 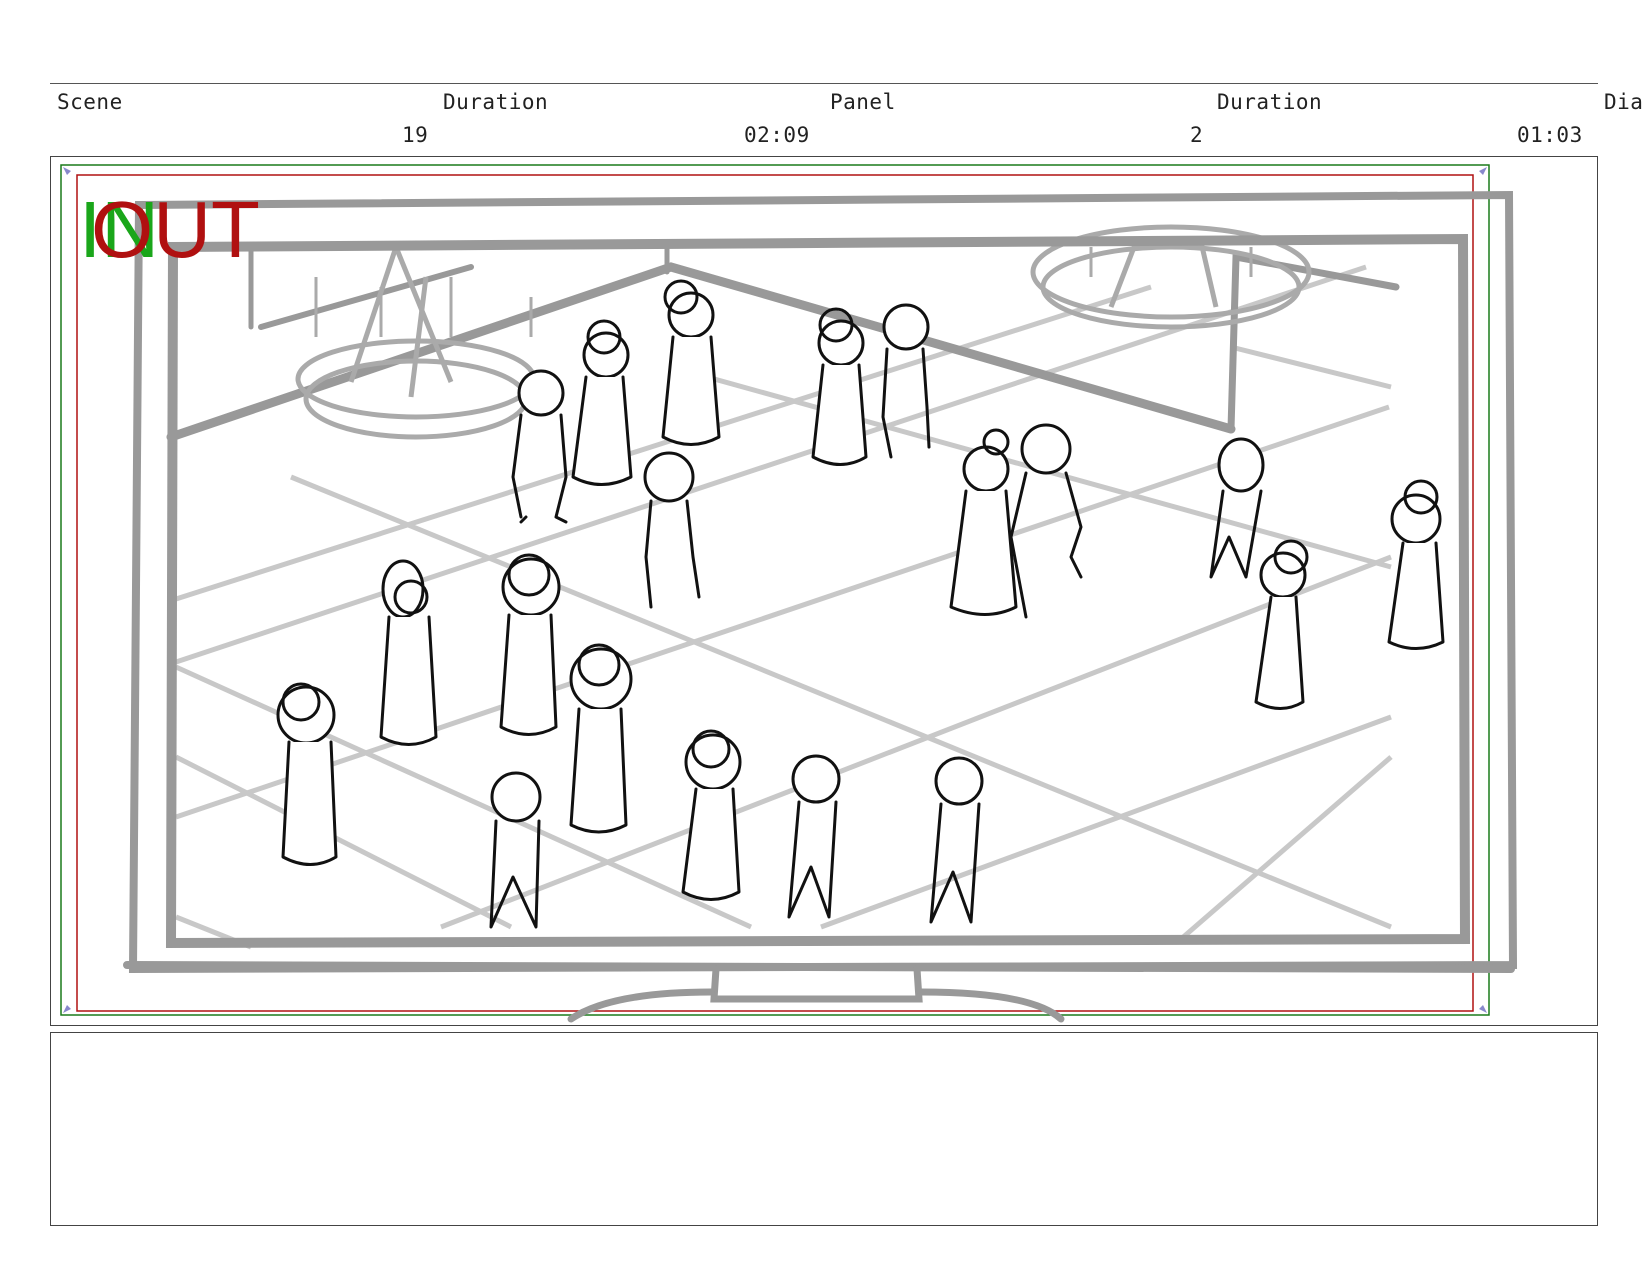 What do you see at coordinates (416, 343) in the screenshot?
I see `chandelier-left` at bounding box center [416, 343].